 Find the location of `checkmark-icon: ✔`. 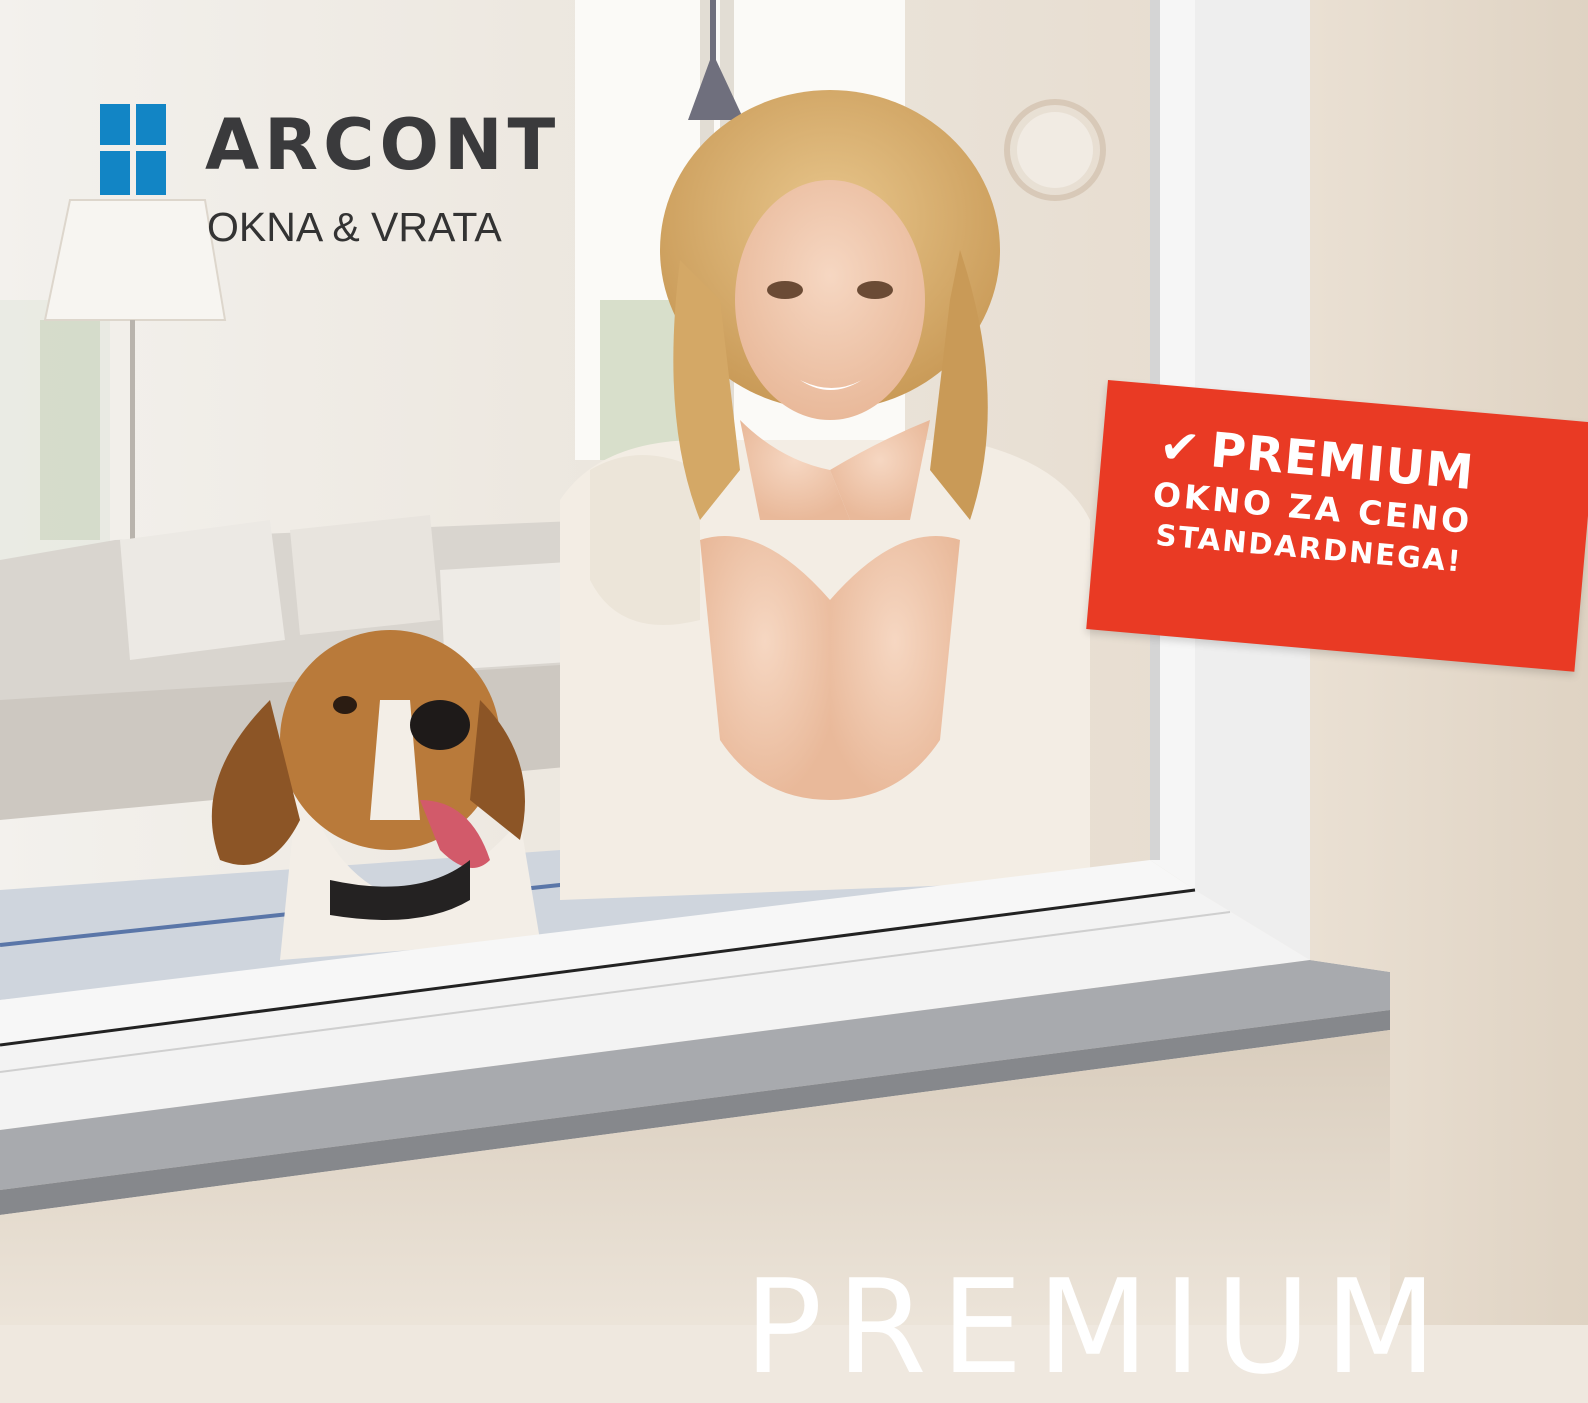

checkmark-icon: ✔ is located at coordinates (1180, 447).